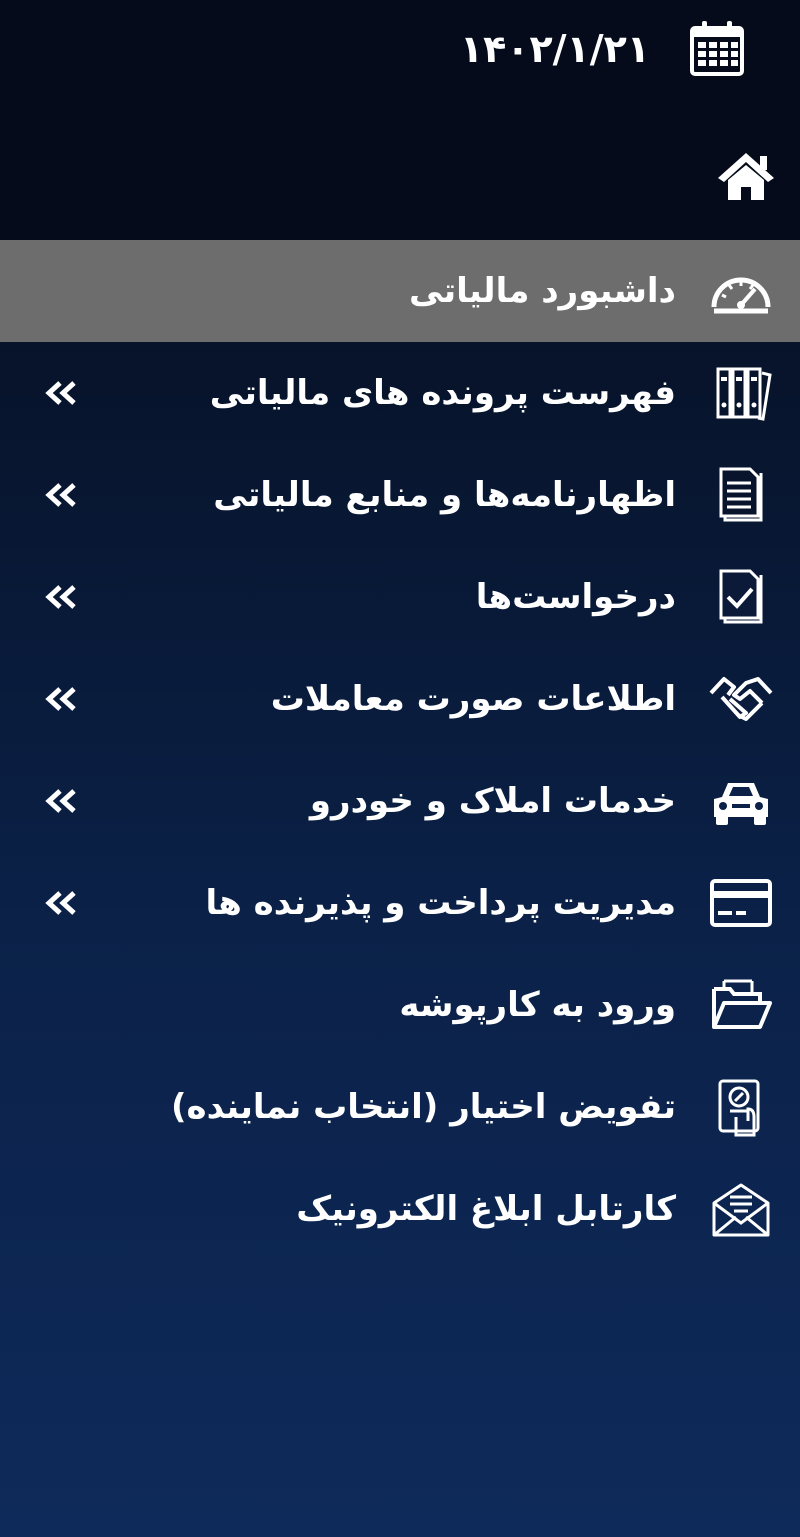  Describe the element at coordinates (741, 1209) in the screenshot. I see `envelope-icon` at that location.